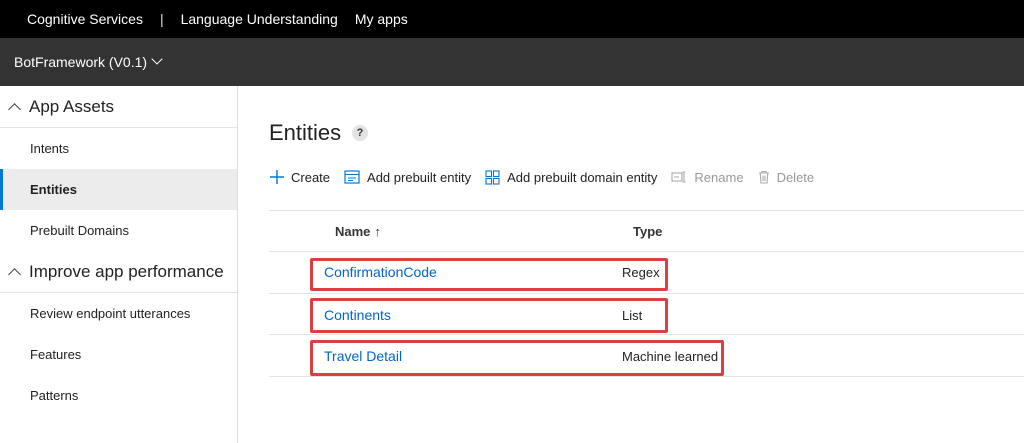  I want to click on cognitive-services-link: Cognitive Services, so click(85, 19).